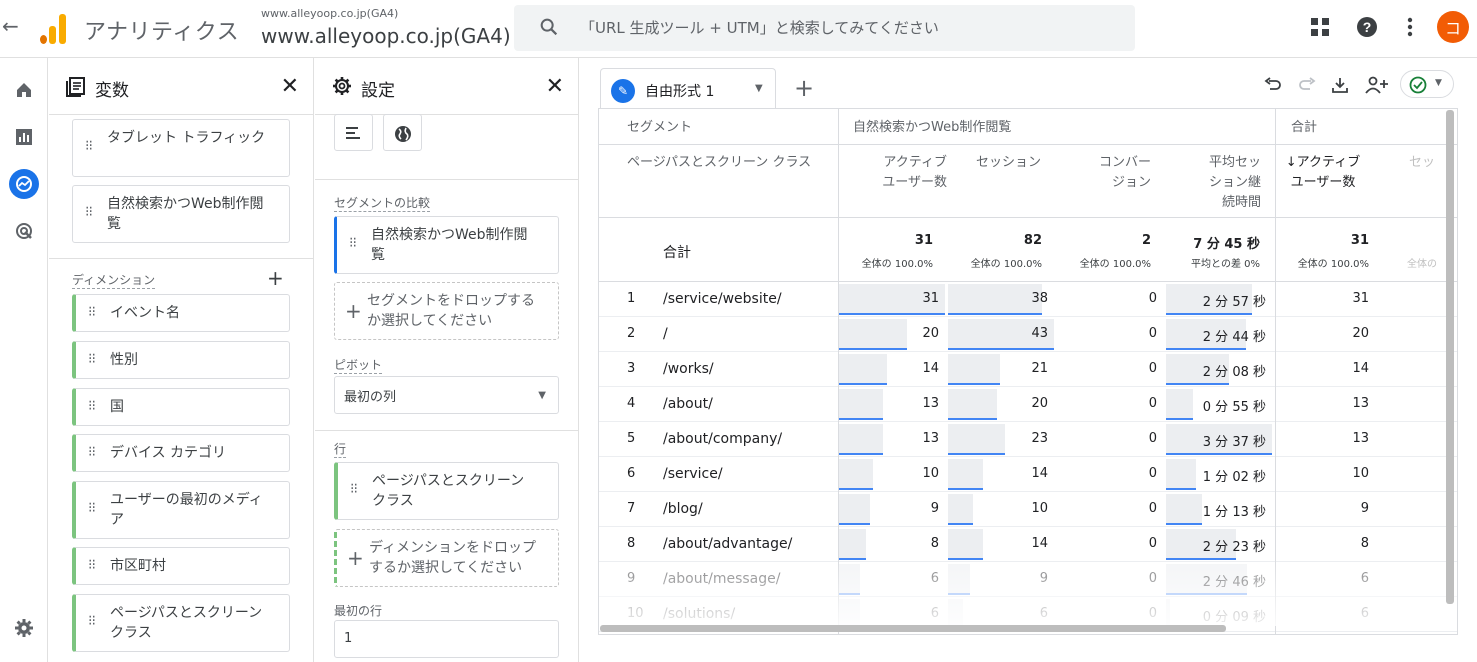 The width and height of the screenshot is (1477, 662). I want to click on dimension-chip: ⁝⁝ デバイス カテゴリ, so click(181, 453).